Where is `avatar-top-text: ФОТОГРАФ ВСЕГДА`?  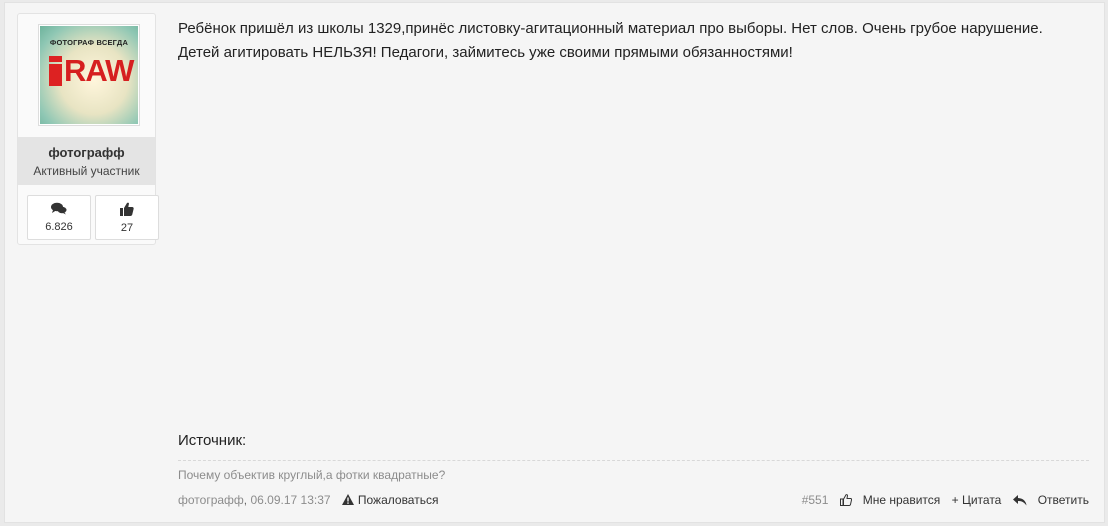
avatar-top-text: ФОТОГРАФ ВСЕГДА is located at coordinates (89, 42).